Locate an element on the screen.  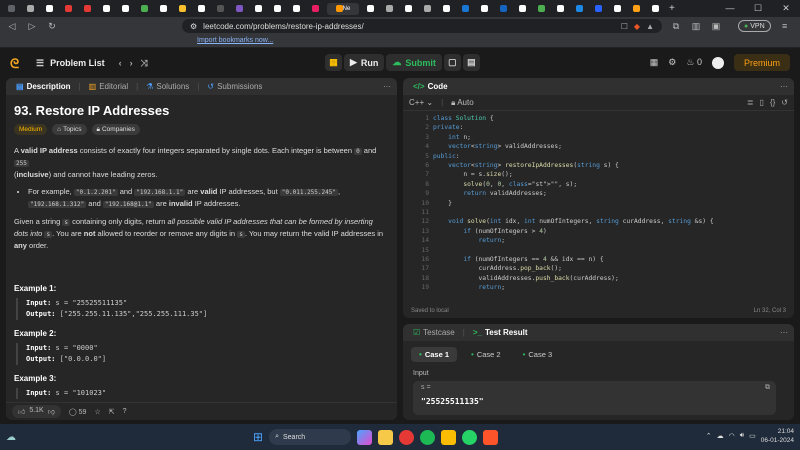
extensions-icon: ⧉ is located at coordinates (676, 26).